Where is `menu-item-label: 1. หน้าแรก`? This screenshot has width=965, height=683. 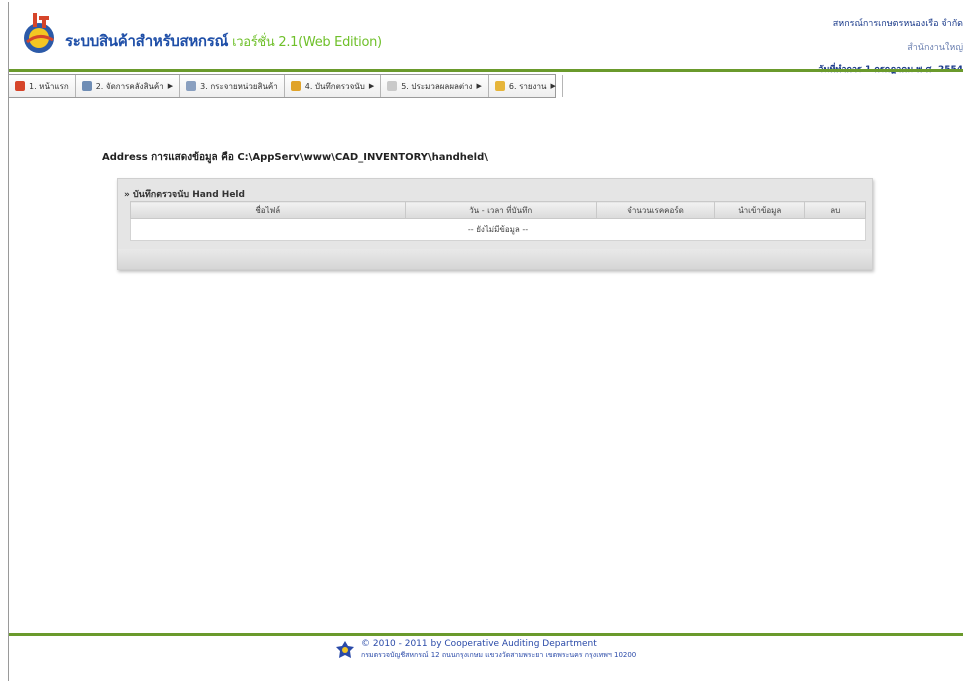
menu-item-label: 1. หน้าแรก is located at coordinates (49, 86).